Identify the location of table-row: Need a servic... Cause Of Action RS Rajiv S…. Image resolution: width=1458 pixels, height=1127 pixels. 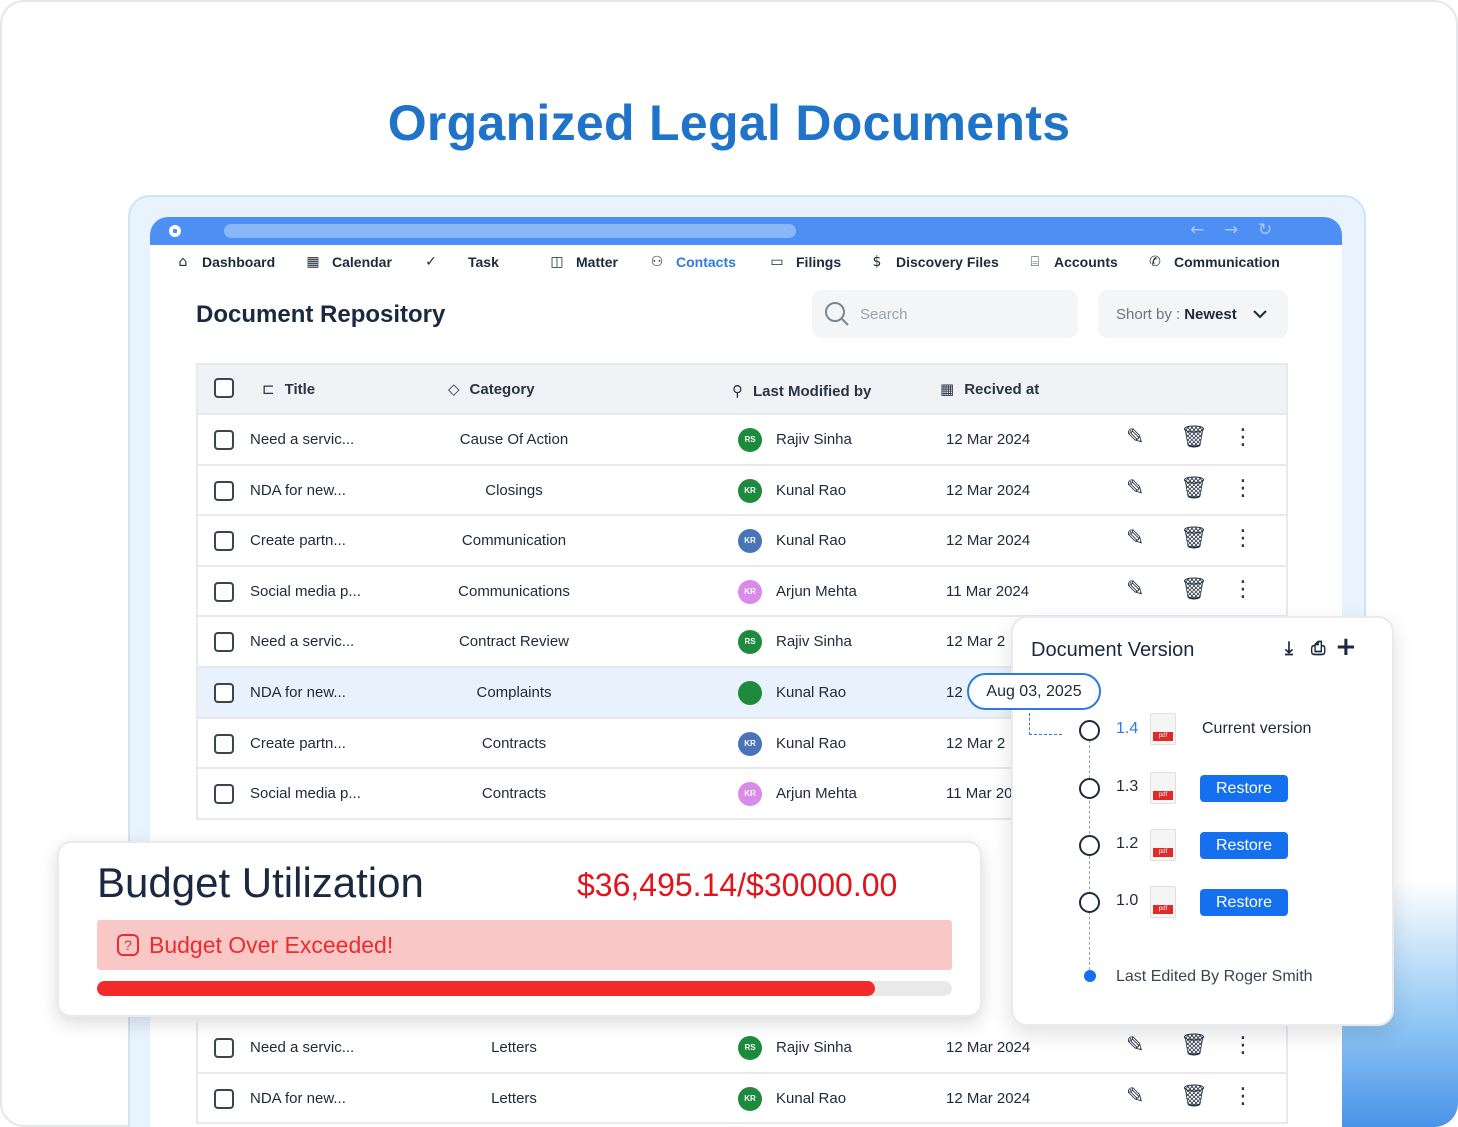
(742, 440).